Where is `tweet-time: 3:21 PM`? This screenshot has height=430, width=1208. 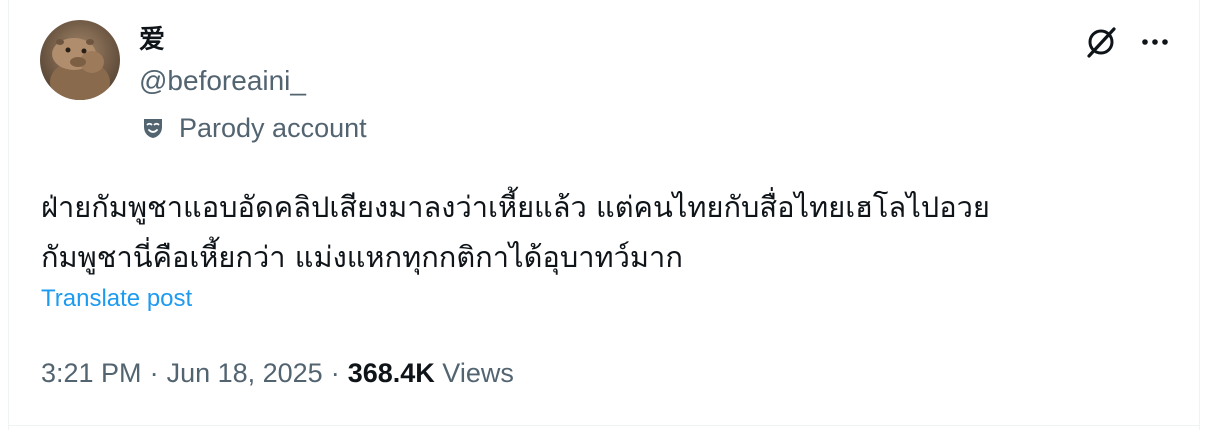
tweet-time: 3:21 PM is located at coordinates (91, 373).